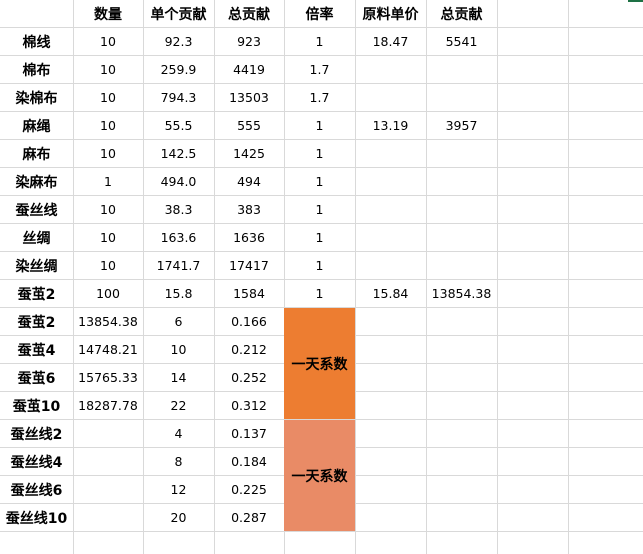 The height and width of the screenshot is (554, 643). What do you see at coordinates (321, 531) in the screenshot?
I see `gridline-horizontal` at bounding box center [321, 531].